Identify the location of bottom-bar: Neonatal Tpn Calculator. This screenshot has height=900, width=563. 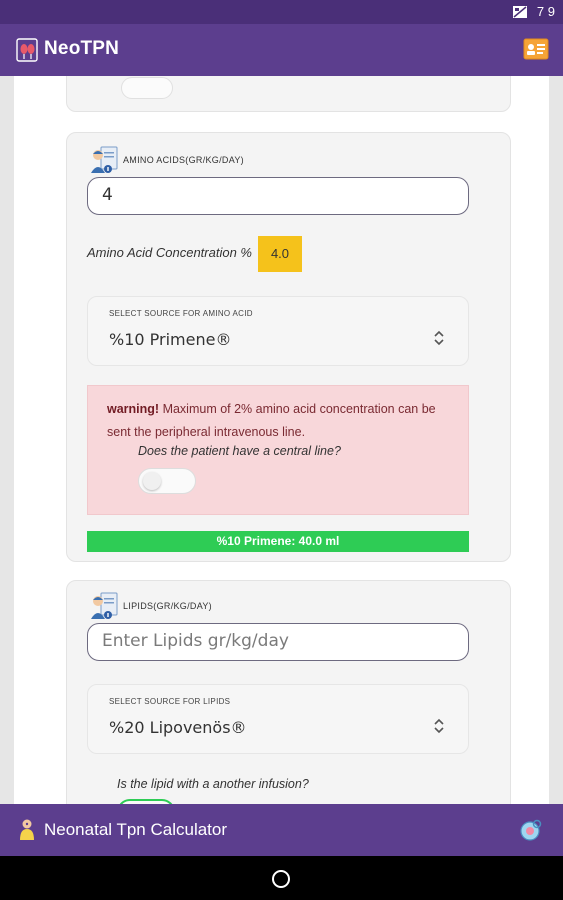
(281, 830).